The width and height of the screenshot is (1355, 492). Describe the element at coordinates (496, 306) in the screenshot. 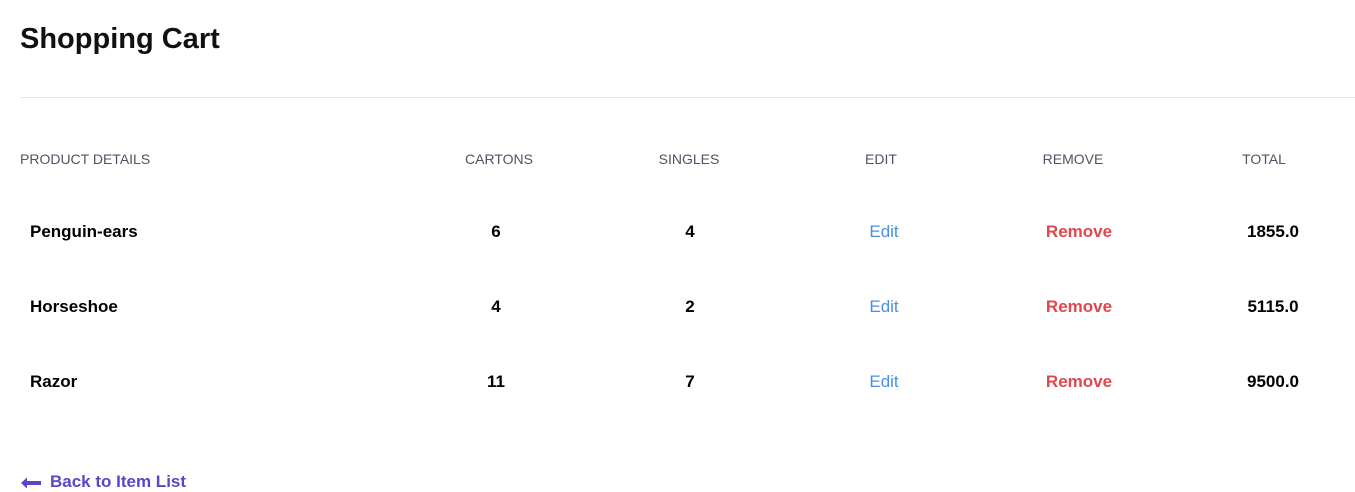

I see `cartons-count: 4` at that location.